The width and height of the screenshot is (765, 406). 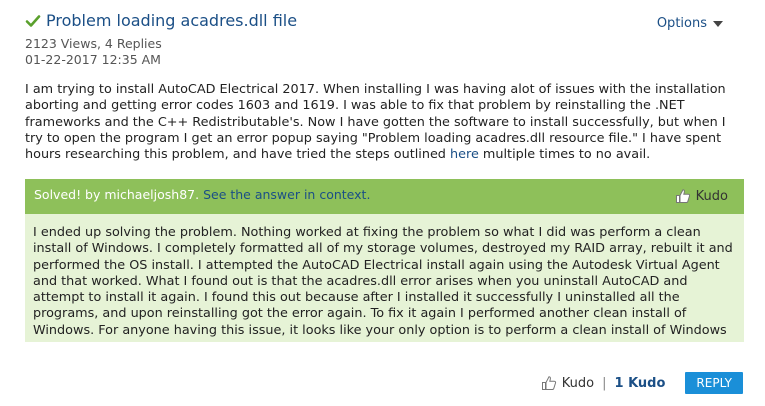 I want to click on footer-kudo-label: Kudo, so click(x=578, y=383).